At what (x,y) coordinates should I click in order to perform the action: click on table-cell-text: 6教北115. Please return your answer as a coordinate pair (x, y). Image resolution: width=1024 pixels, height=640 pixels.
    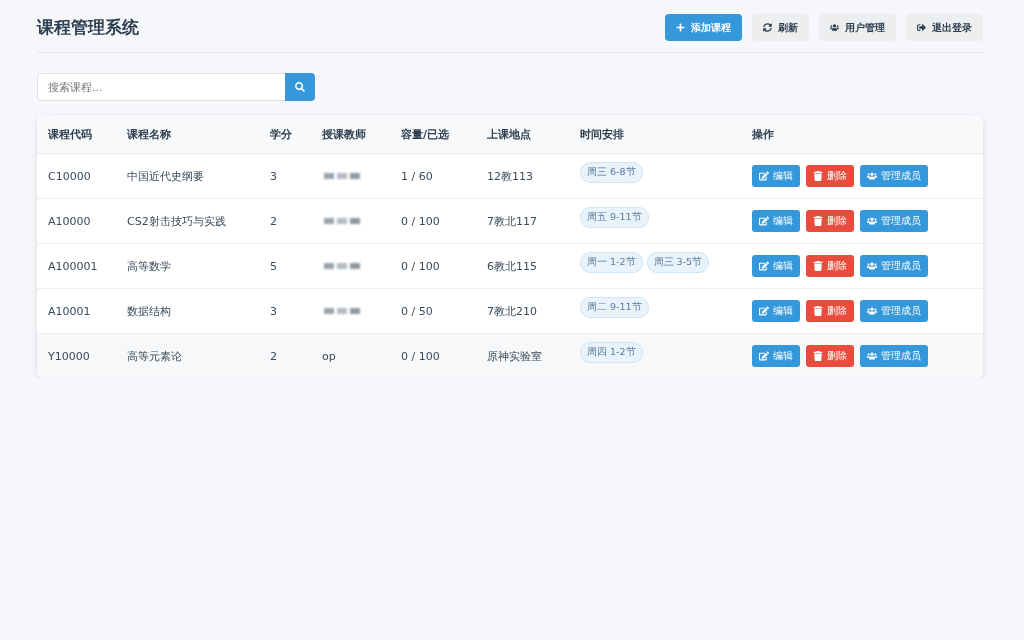
    Looking at the image, I should click on (512, 266).